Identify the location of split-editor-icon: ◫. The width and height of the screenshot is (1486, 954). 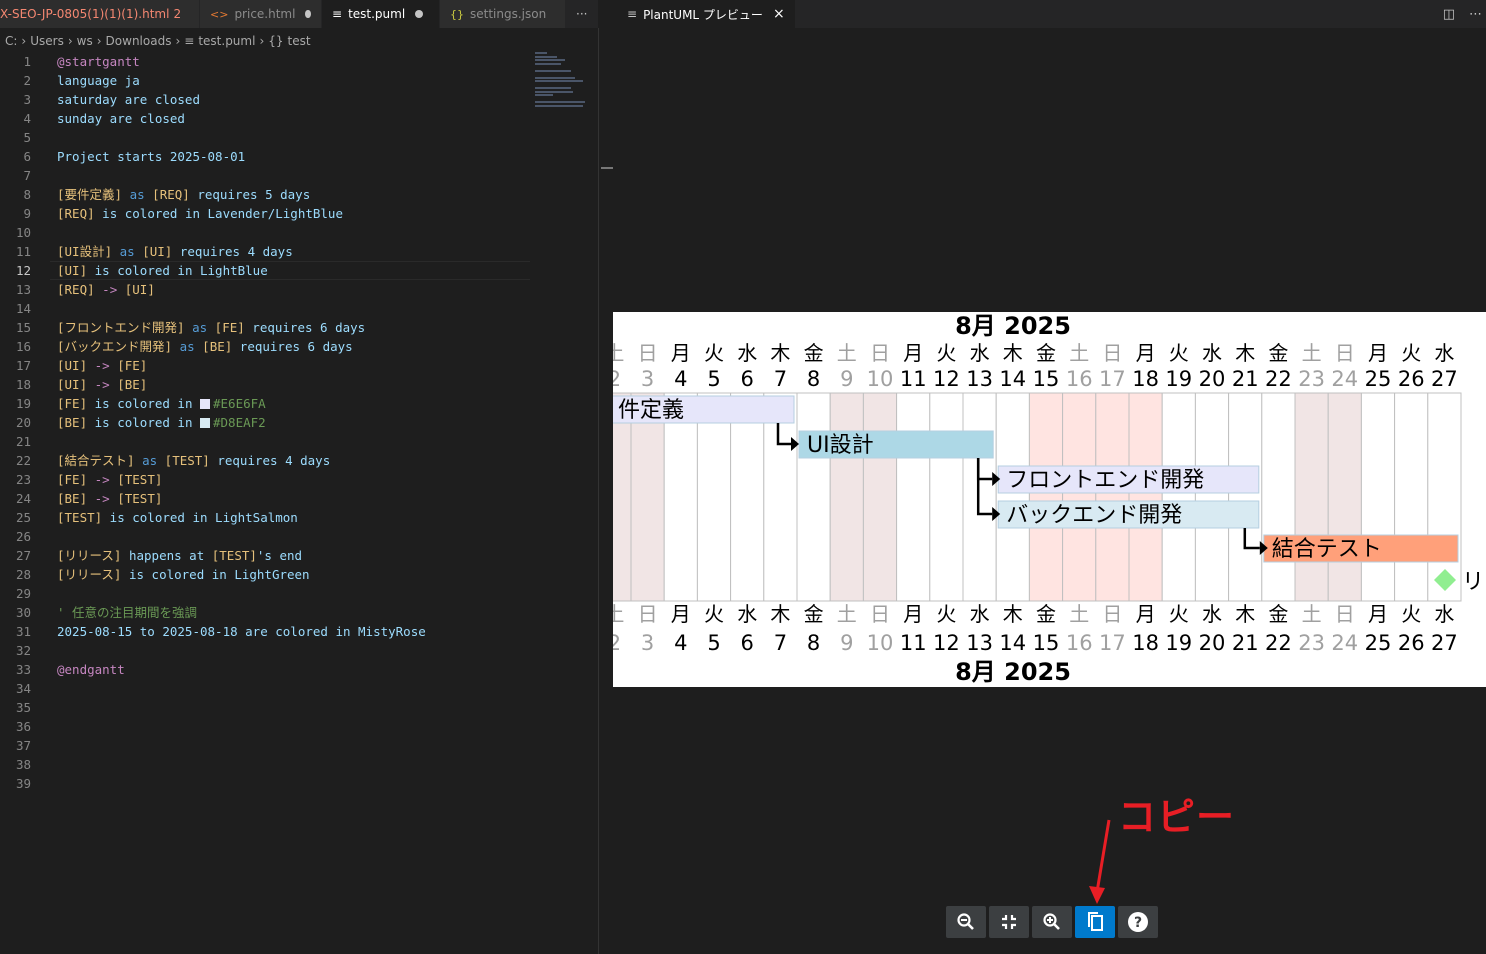
(1449, 14).